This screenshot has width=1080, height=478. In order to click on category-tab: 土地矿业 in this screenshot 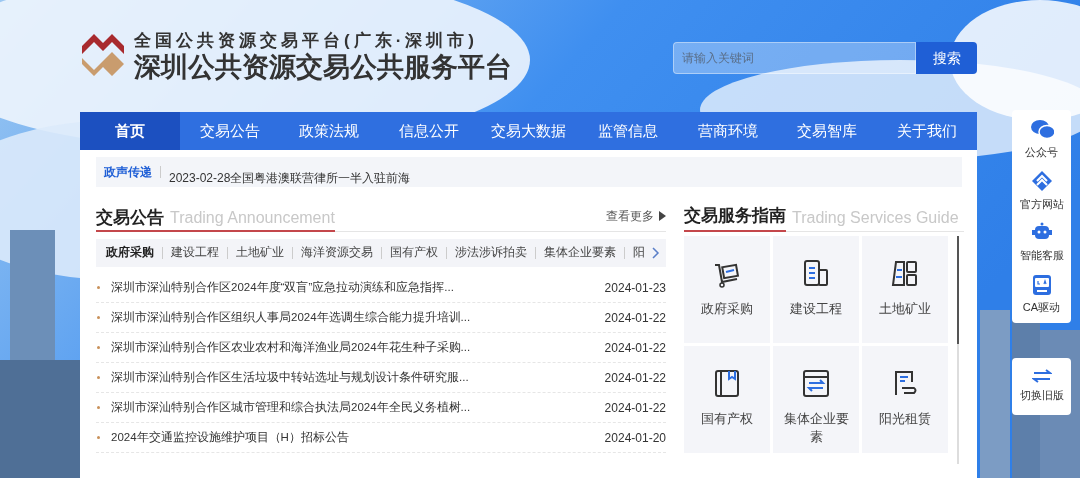, I will do `click(260, 253)`.